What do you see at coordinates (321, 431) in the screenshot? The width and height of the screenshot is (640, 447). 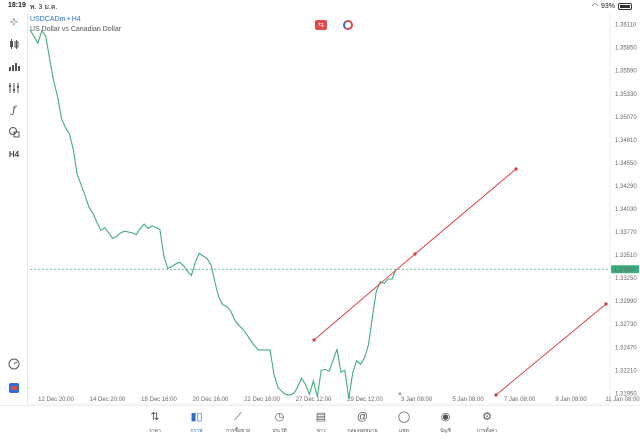 I see `nav-label: ข่าว` at bounding box center [321, 431].